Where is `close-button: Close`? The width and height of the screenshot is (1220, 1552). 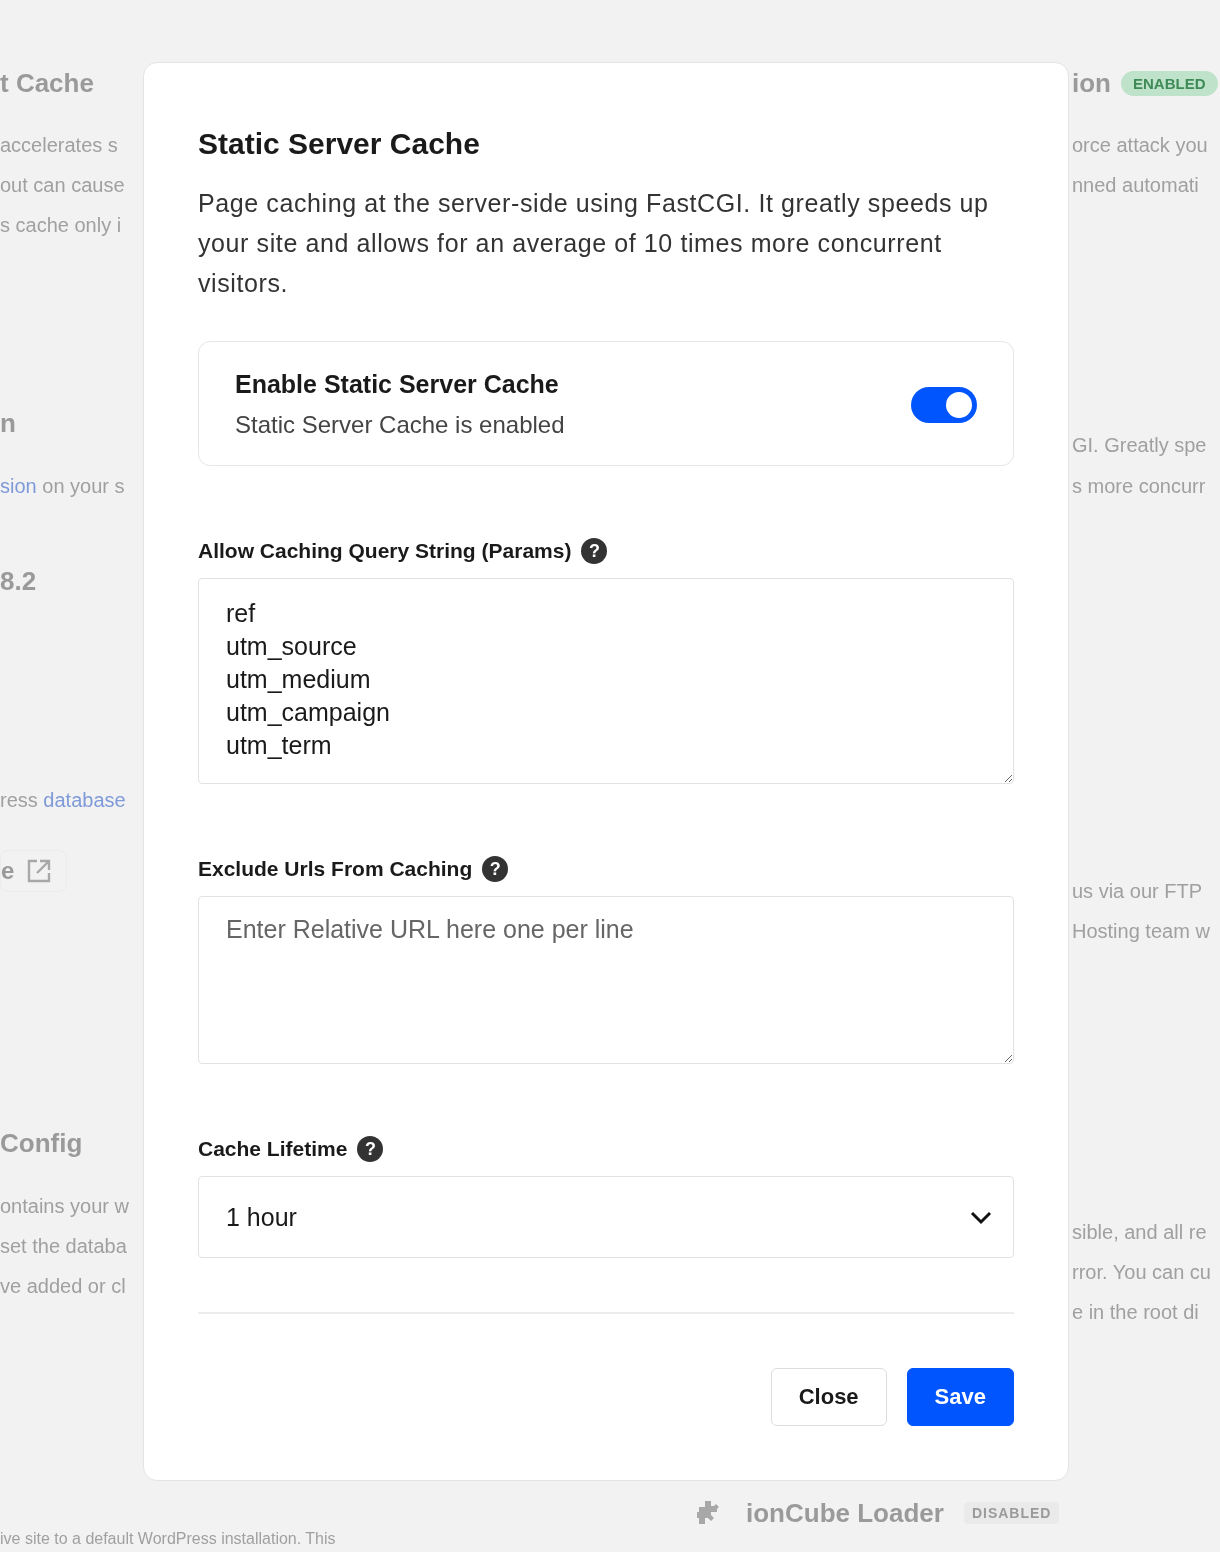 close-button: Close is located at coordinates (828, 1397).